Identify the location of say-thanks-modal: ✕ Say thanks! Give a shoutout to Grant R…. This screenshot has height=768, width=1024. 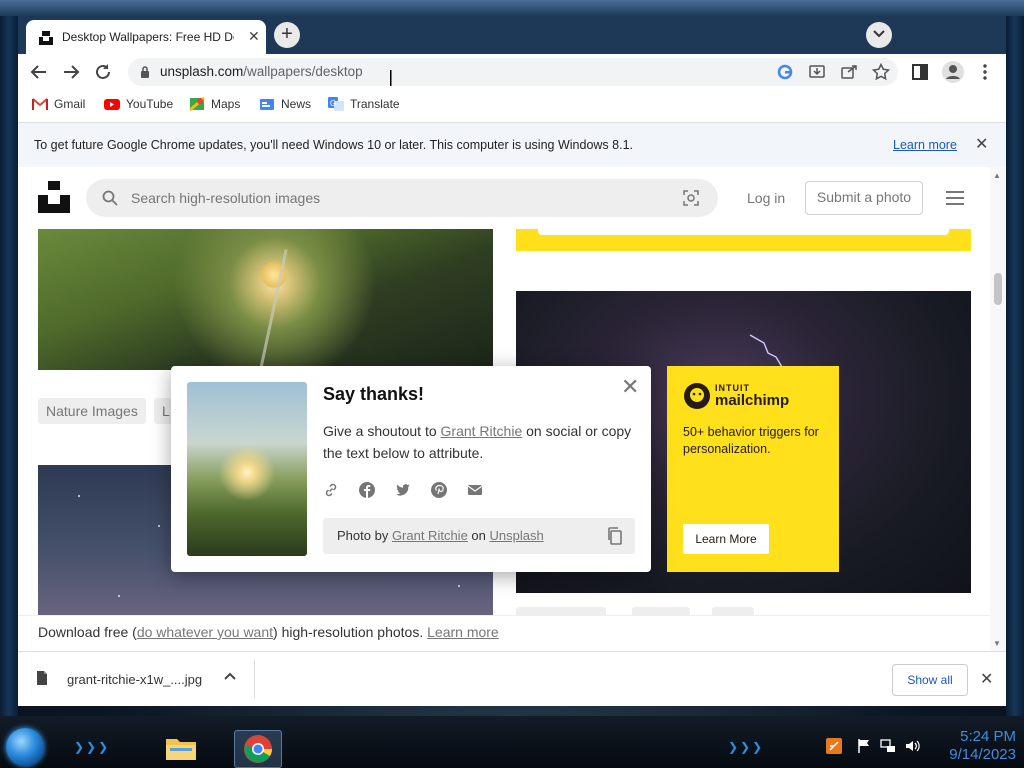
(411, 469).